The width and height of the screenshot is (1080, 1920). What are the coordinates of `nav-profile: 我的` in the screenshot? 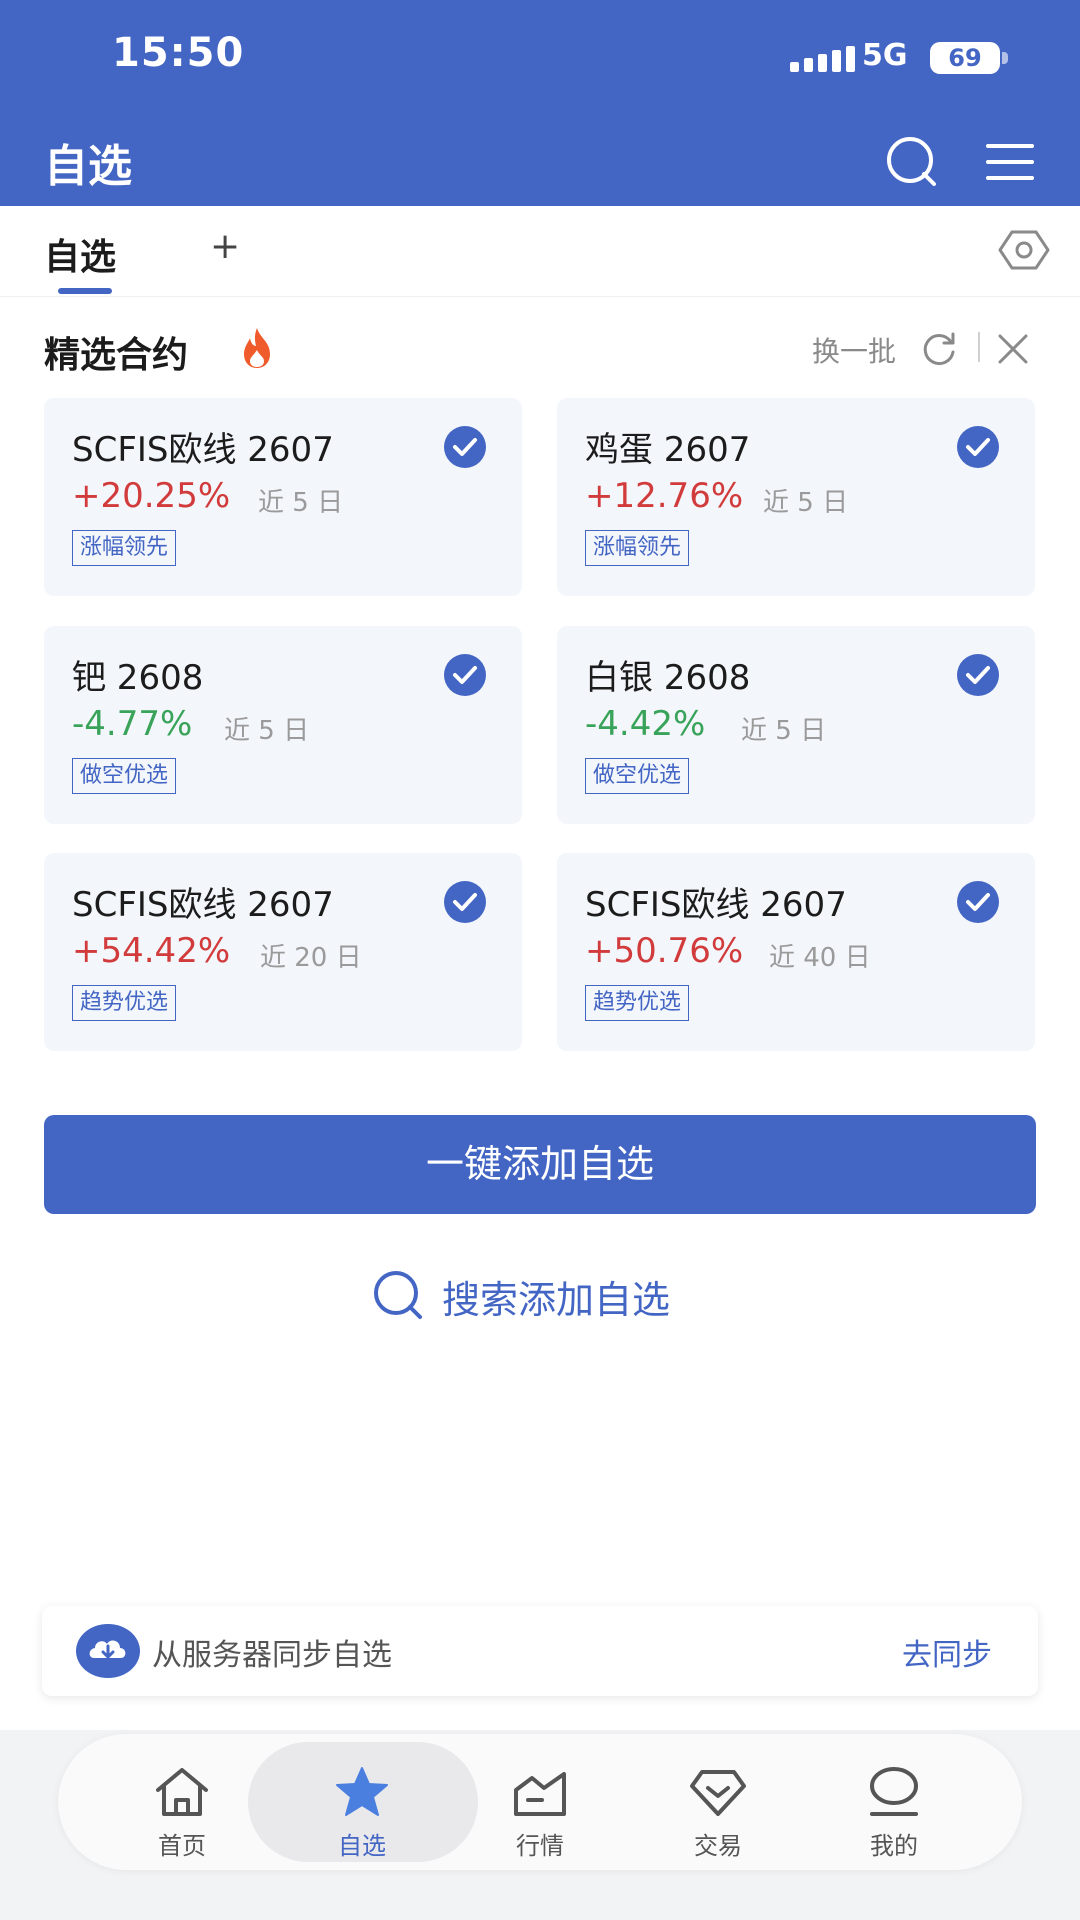 It's located at (894, 1802).